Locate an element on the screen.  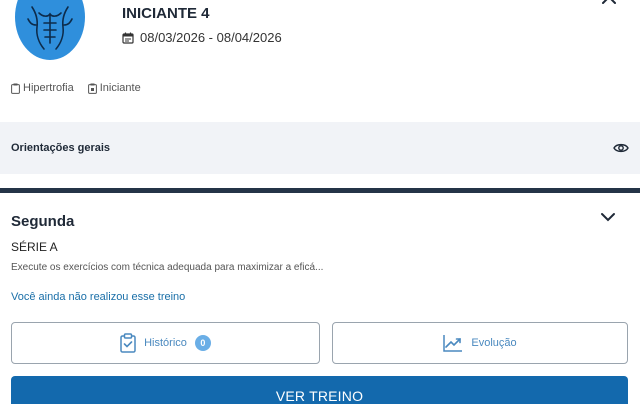
tag-level: Iniciante is located at coordinates (114, 88).